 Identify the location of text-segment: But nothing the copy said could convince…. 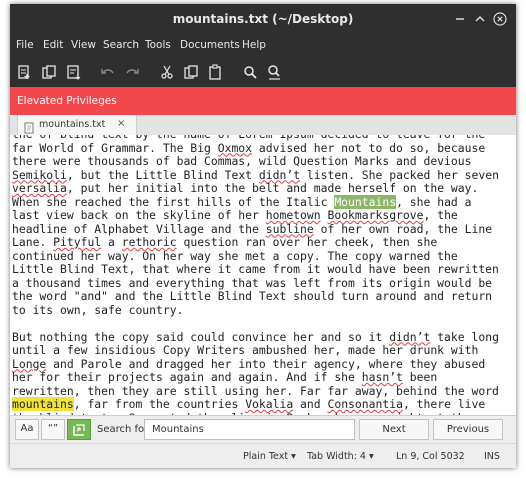
(201, 336).